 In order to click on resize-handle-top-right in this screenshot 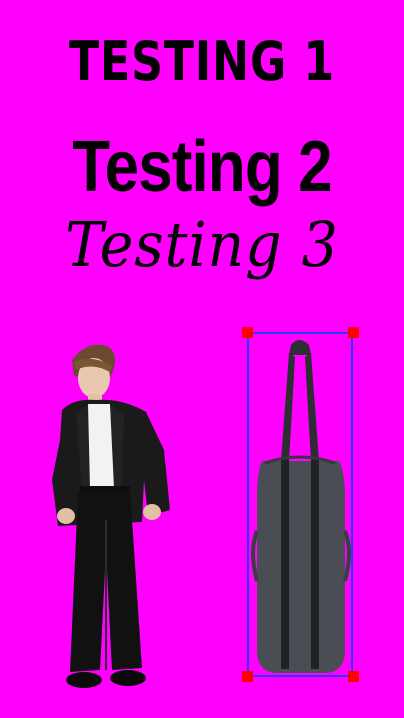, I will do `click(353, 332)`.